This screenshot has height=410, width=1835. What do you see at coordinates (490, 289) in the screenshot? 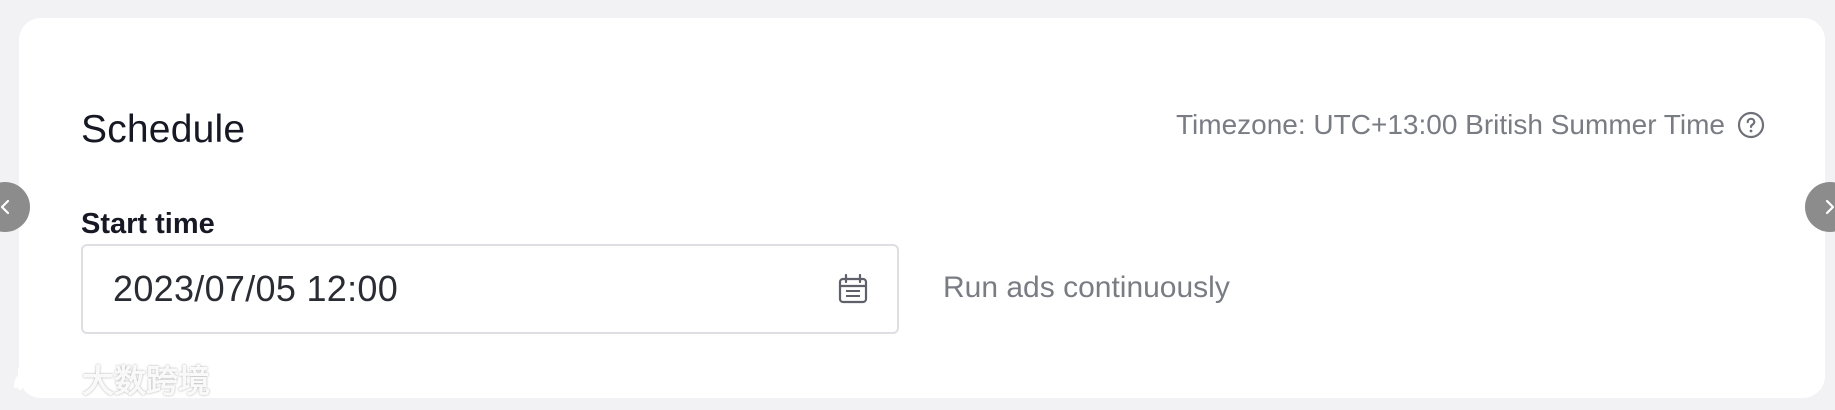
I see `start-time-input: 2023/07/05 12:00` at bounding box center [490, 289].